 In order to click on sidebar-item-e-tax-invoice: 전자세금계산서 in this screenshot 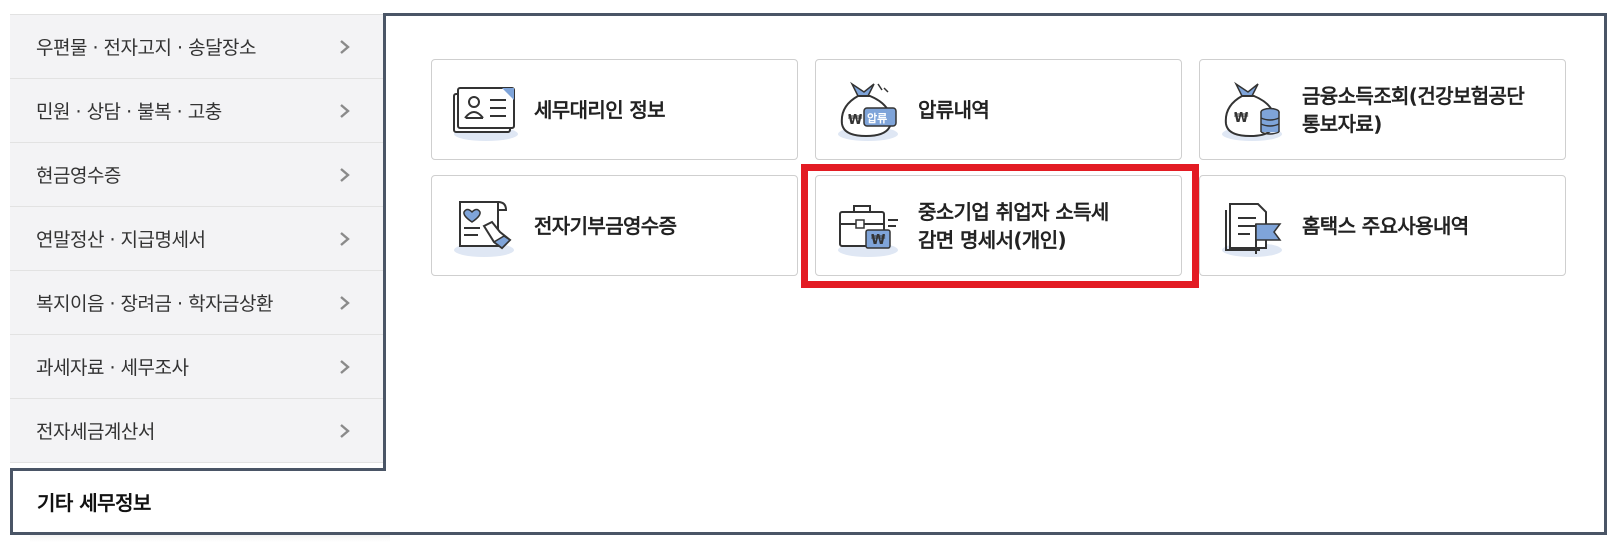, I will do `click(197, 431)`.